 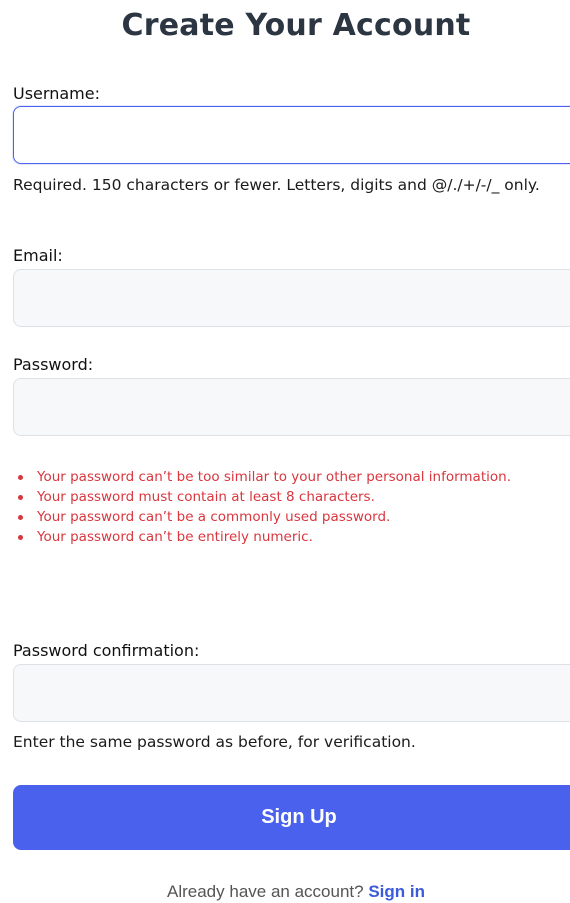 What do you see at coordinates (291, 407) in the screenshot?
I see `password-input` at bounding box center [291, 407].